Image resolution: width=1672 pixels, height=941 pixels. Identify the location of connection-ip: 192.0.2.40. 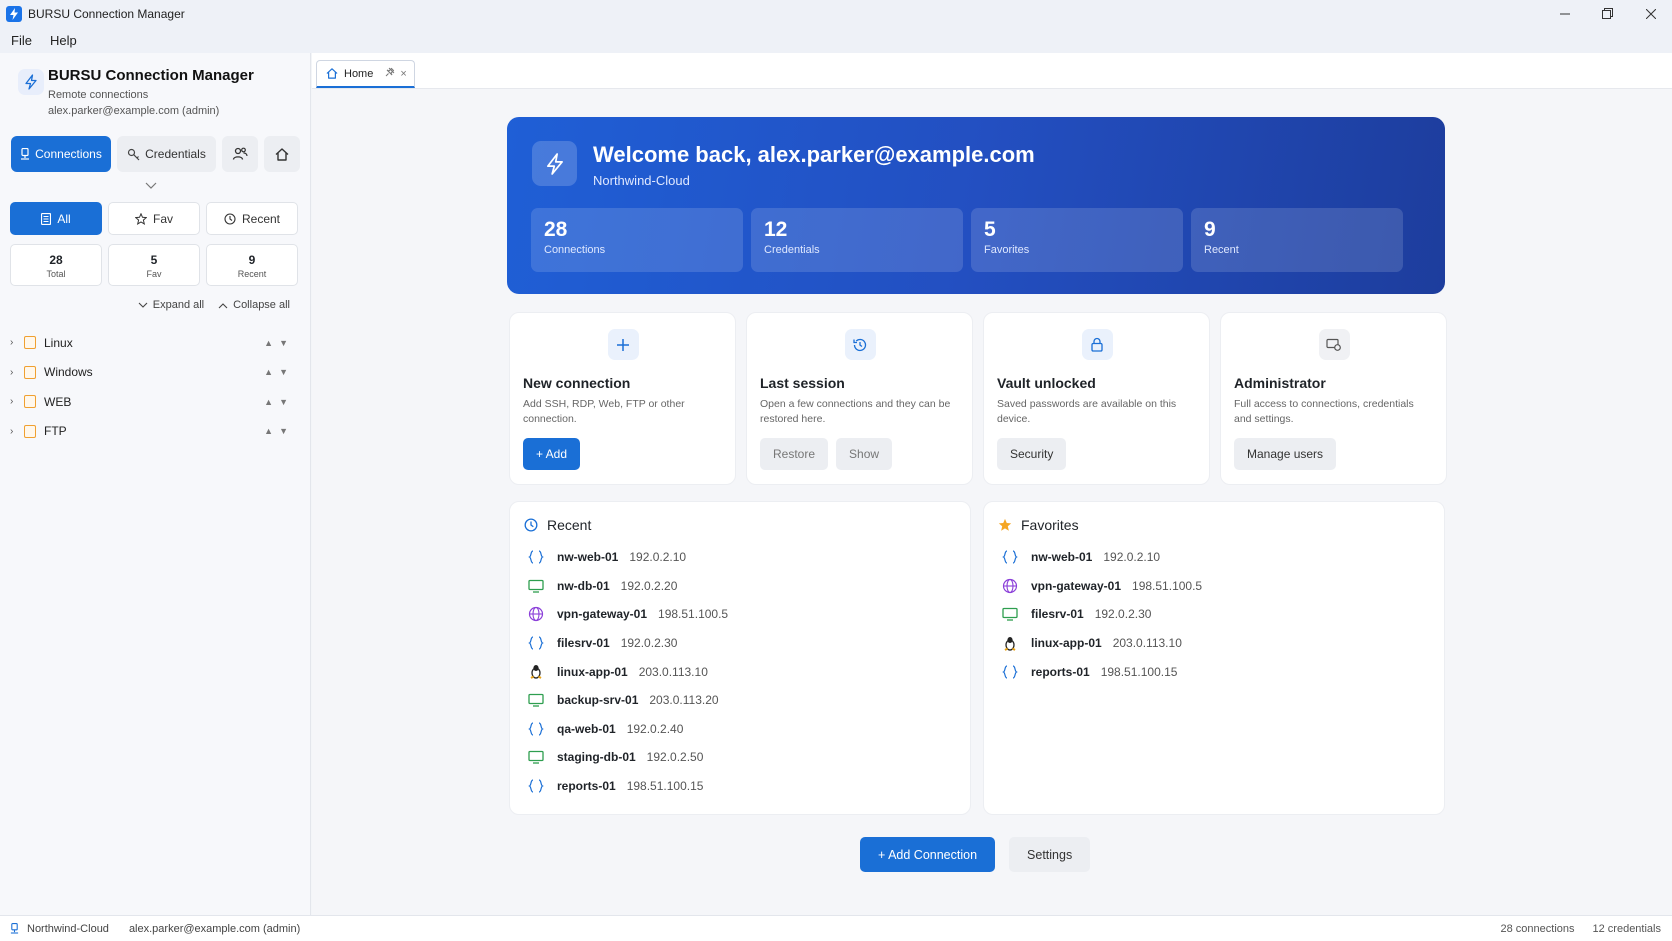
(655, 728).